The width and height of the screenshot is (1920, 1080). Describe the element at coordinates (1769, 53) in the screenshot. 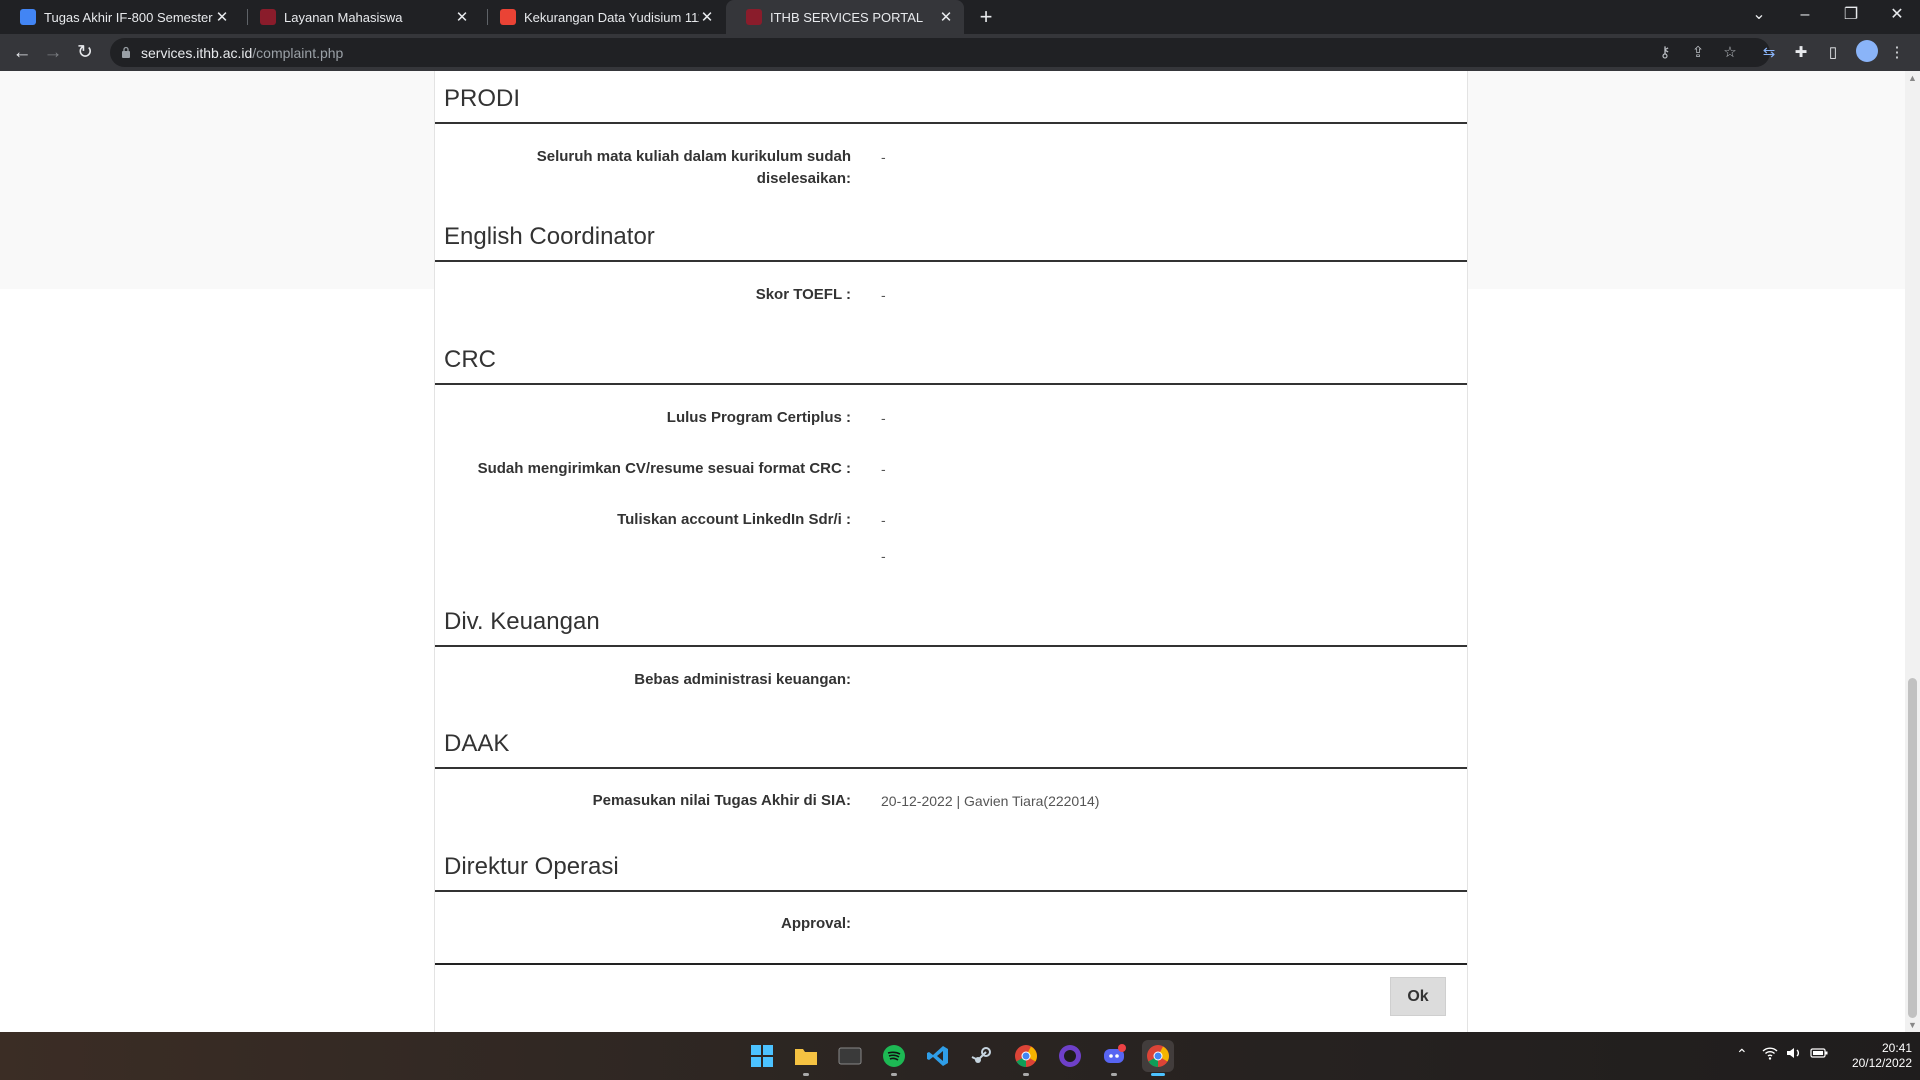

I see `translate-extension-icon: ⇆` at that location.